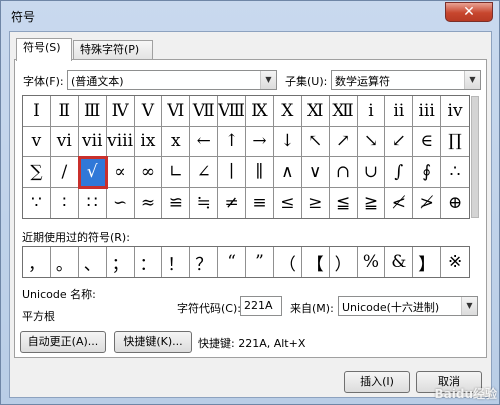 This screenshot has width=500, height=405. Describe the element at coordinates (232, 202) in the screenshot. I see `symbol-cell: ≠` at that location.